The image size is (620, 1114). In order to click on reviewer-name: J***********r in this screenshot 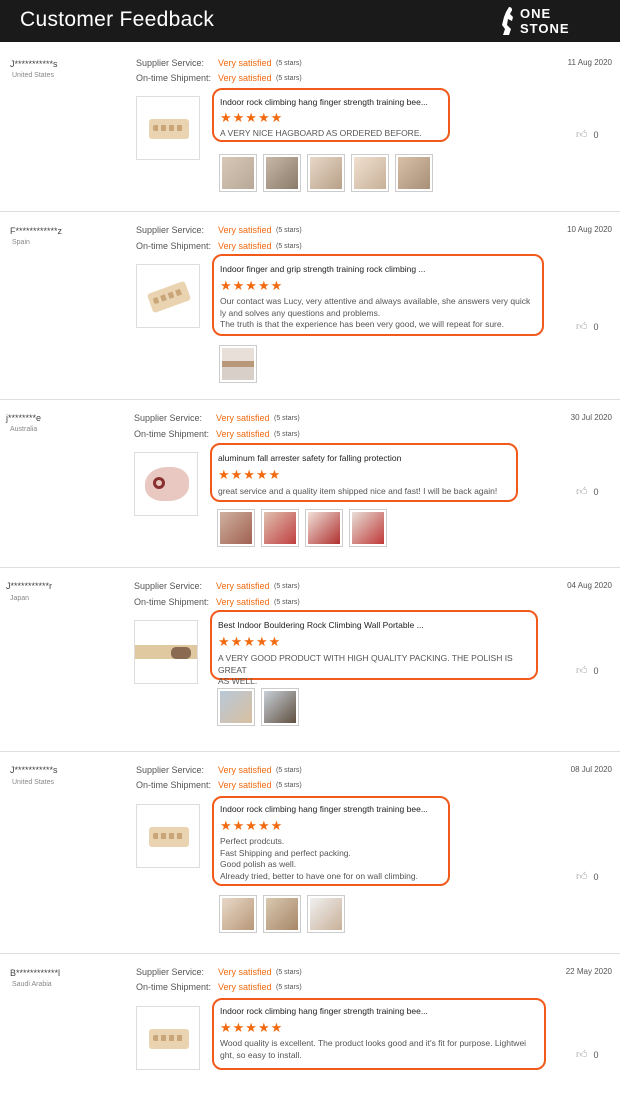, I will do `click(29, 586)`.